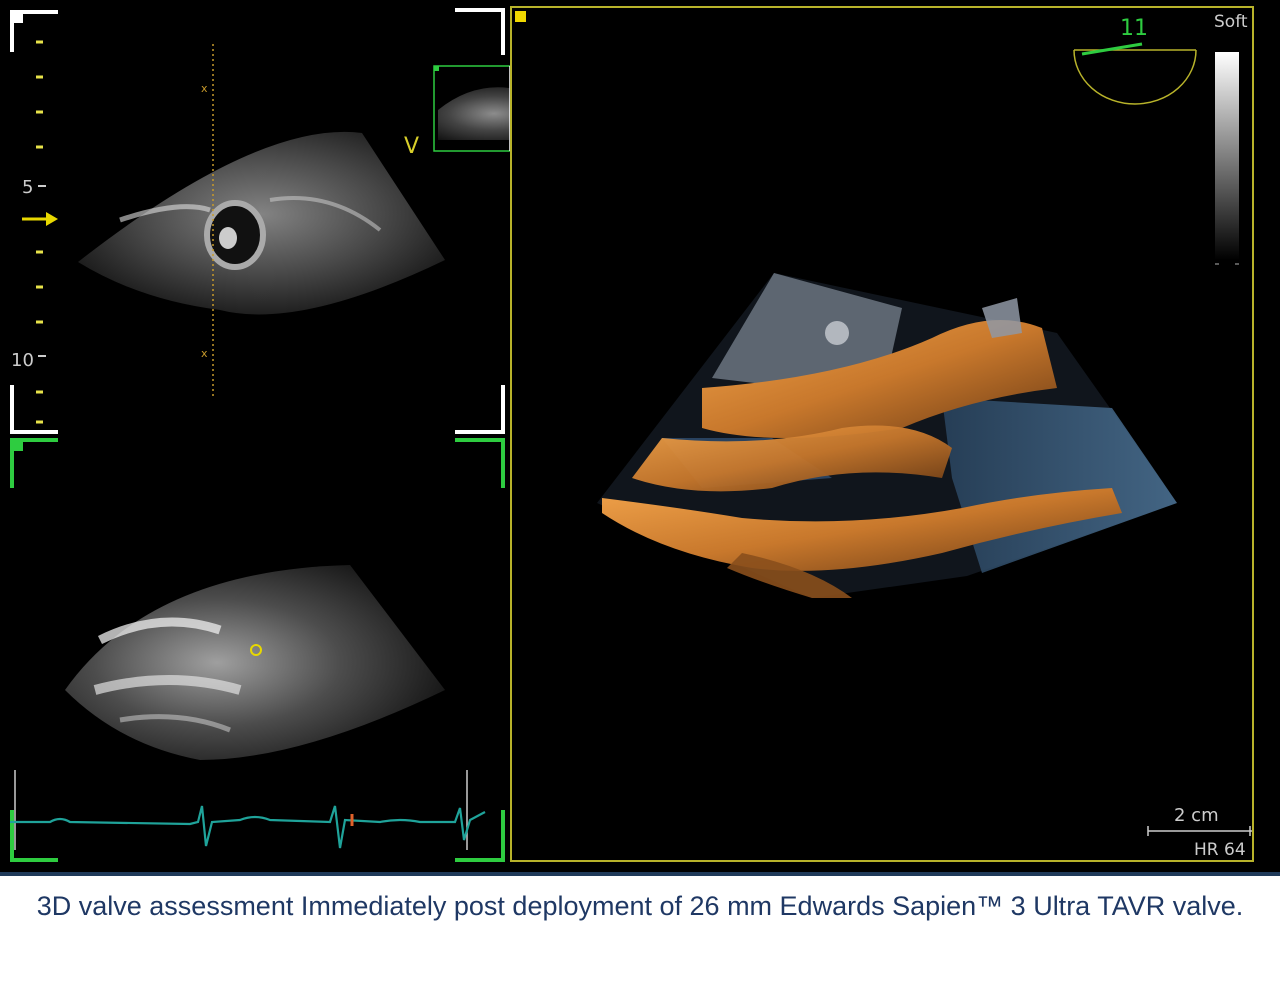 The image size is (1280, 984). Describe the element at coordinates (640, 874) in the screenshot. I see `caption-divider` at that location.